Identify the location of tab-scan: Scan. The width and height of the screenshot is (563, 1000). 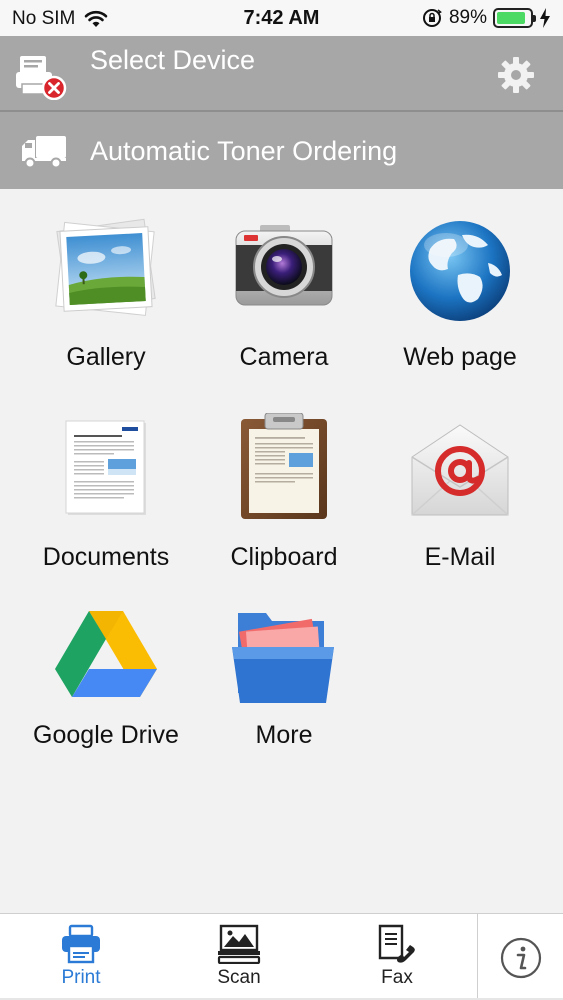
(239, 957).